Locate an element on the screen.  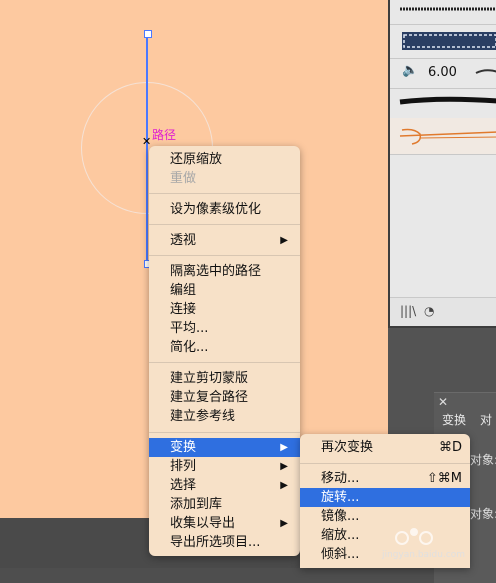
menu-item-arrange: 排列 ▶ is located at coordinates (224, 466).